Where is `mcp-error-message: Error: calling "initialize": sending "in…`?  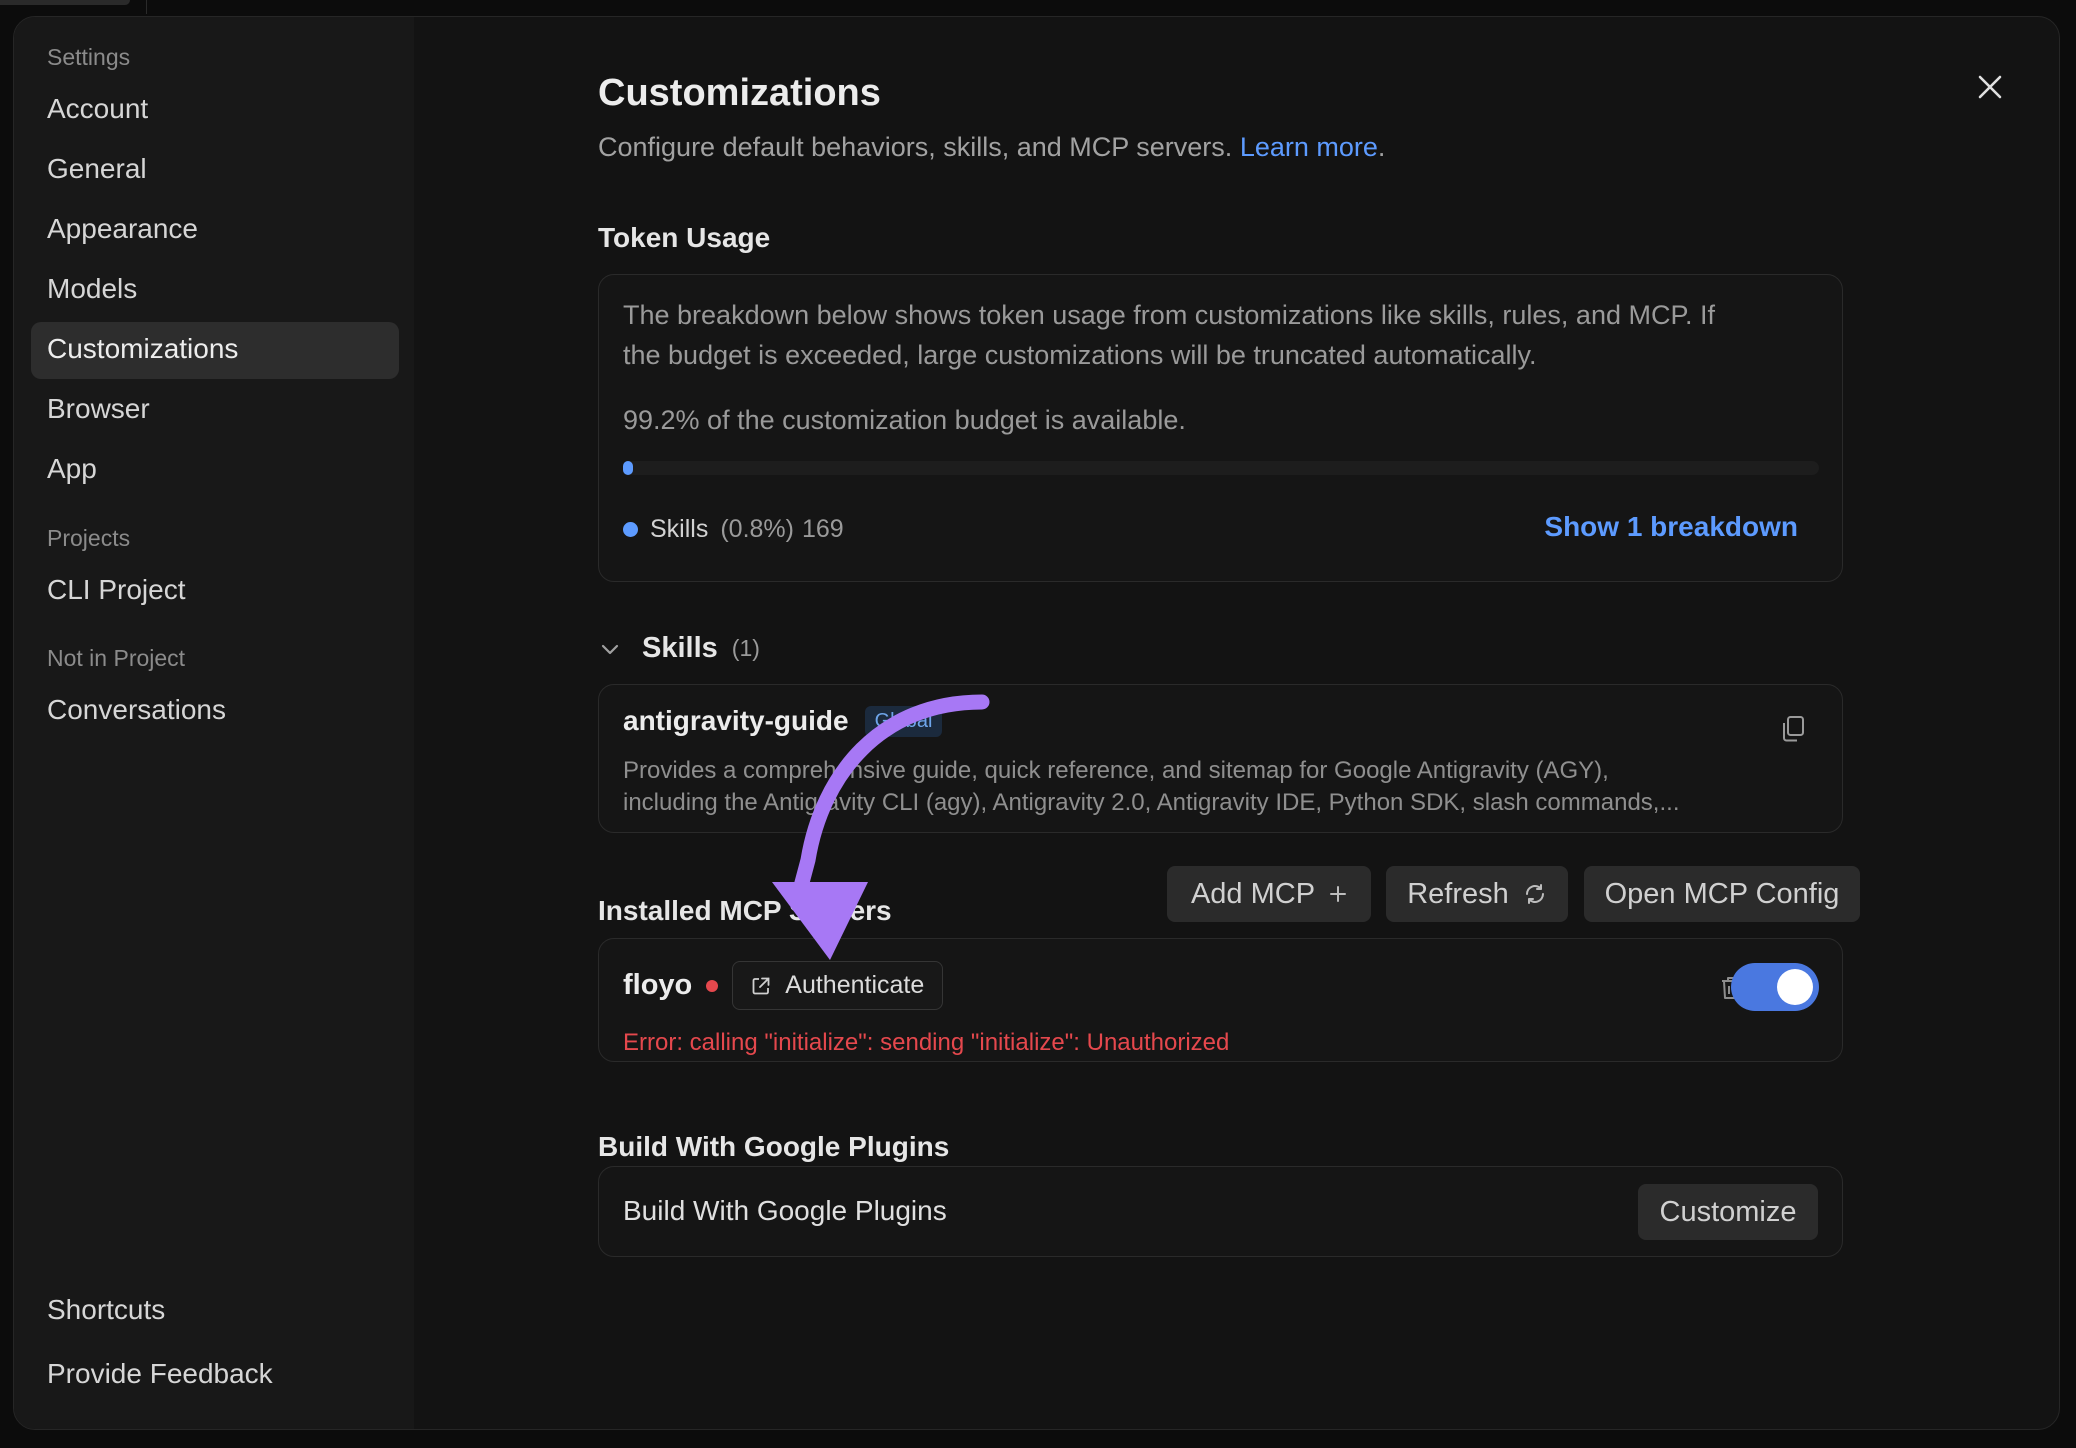 mcp-error-message: Error: calling "initialize": sending "in… is located at coordinates (926, 1042).